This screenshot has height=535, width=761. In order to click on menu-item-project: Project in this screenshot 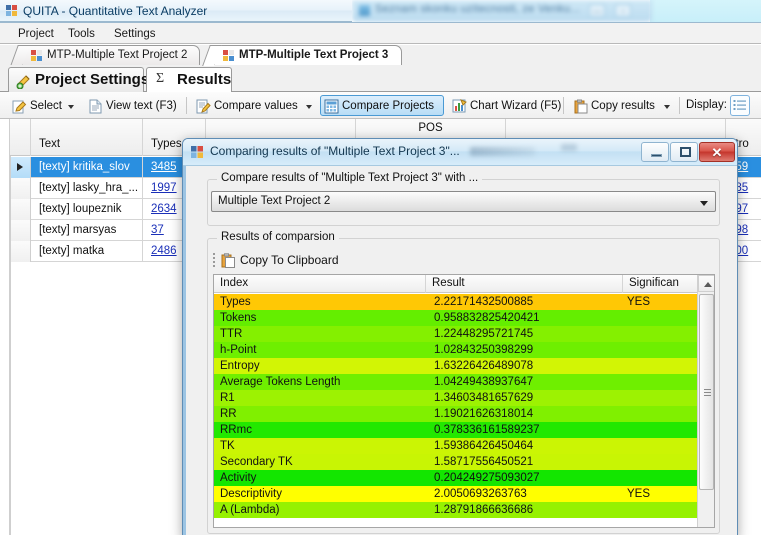, I will do `click(36, 34)`.